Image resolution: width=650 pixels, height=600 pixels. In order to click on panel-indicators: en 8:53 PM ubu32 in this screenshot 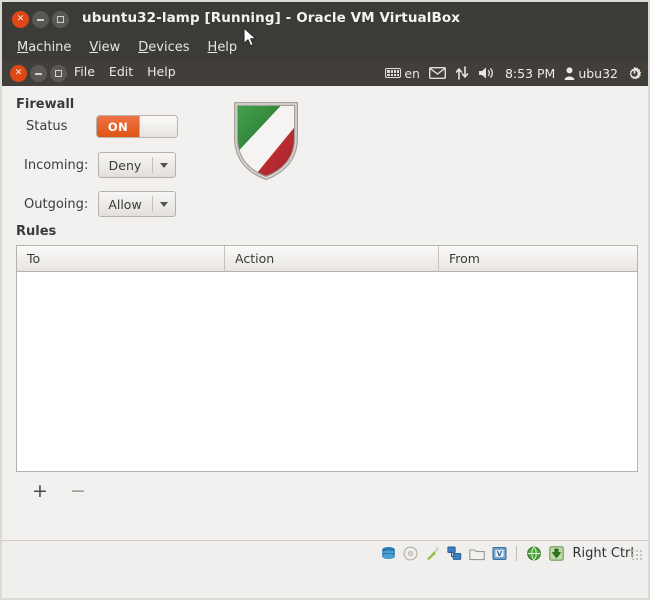, I will do `click(513, 73)`.